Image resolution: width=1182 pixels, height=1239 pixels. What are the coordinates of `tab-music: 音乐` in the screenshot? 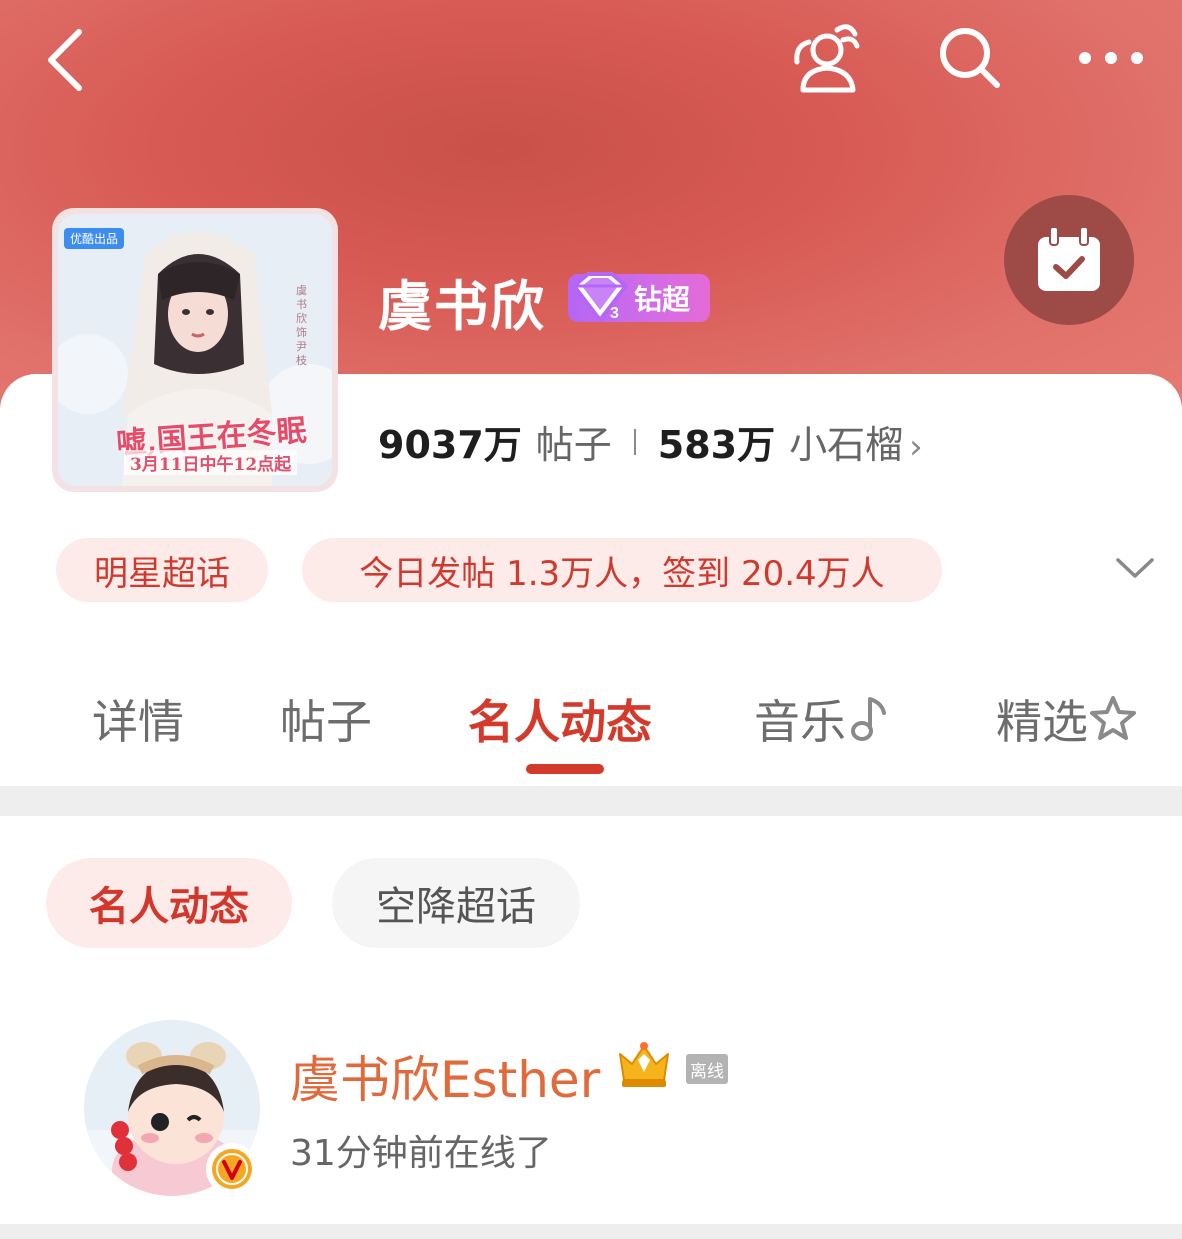 It's located at (822, 719).